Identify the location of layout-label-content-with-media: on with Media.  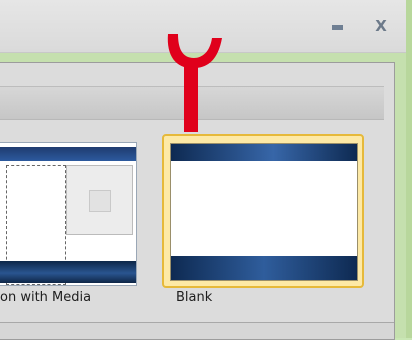
(46, 297).